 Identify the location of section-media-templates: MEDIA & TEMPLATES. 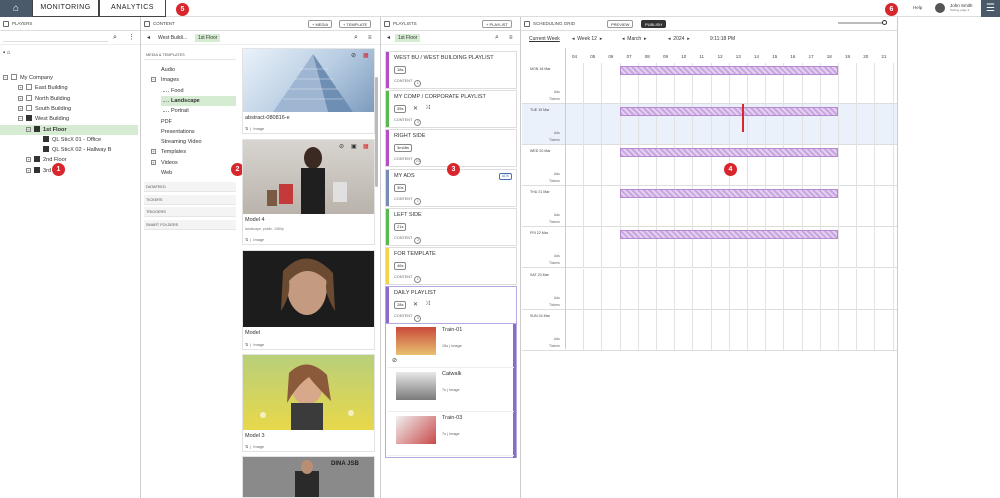
(190, 55).